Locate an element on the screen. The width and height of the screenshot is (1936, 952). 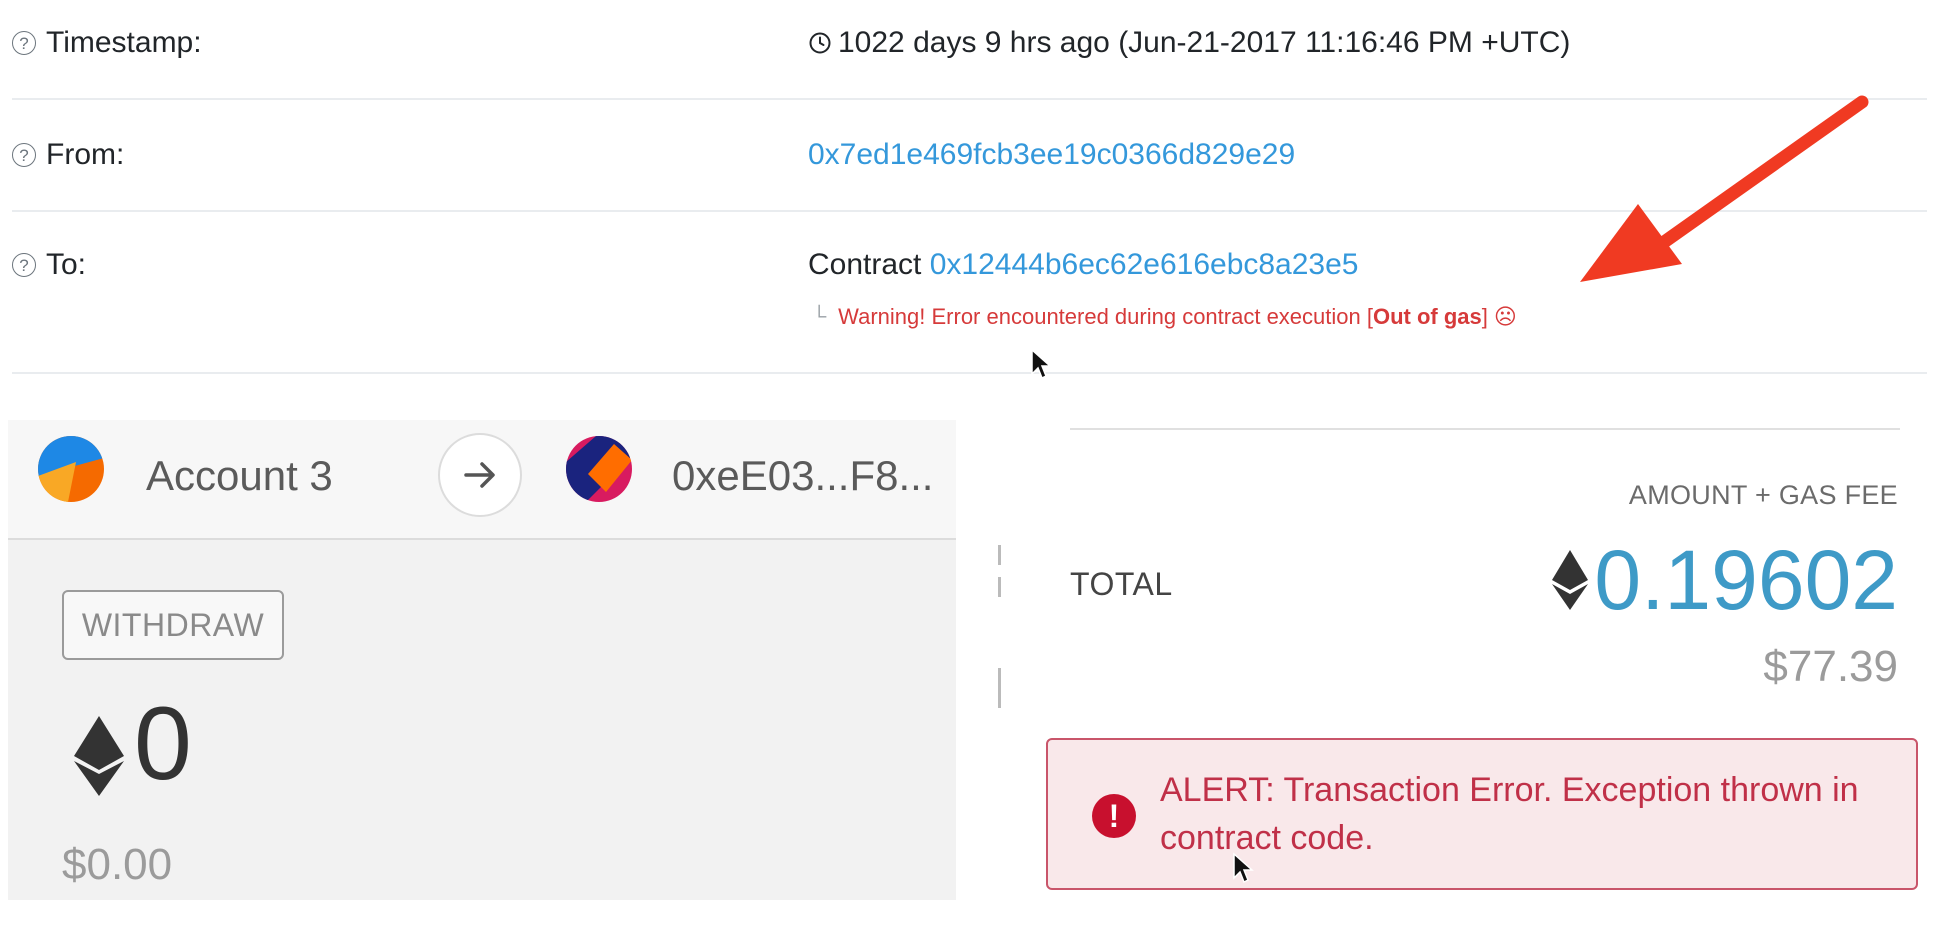
timestamp-label: Timestamp: is located at coordinates (124, 42).